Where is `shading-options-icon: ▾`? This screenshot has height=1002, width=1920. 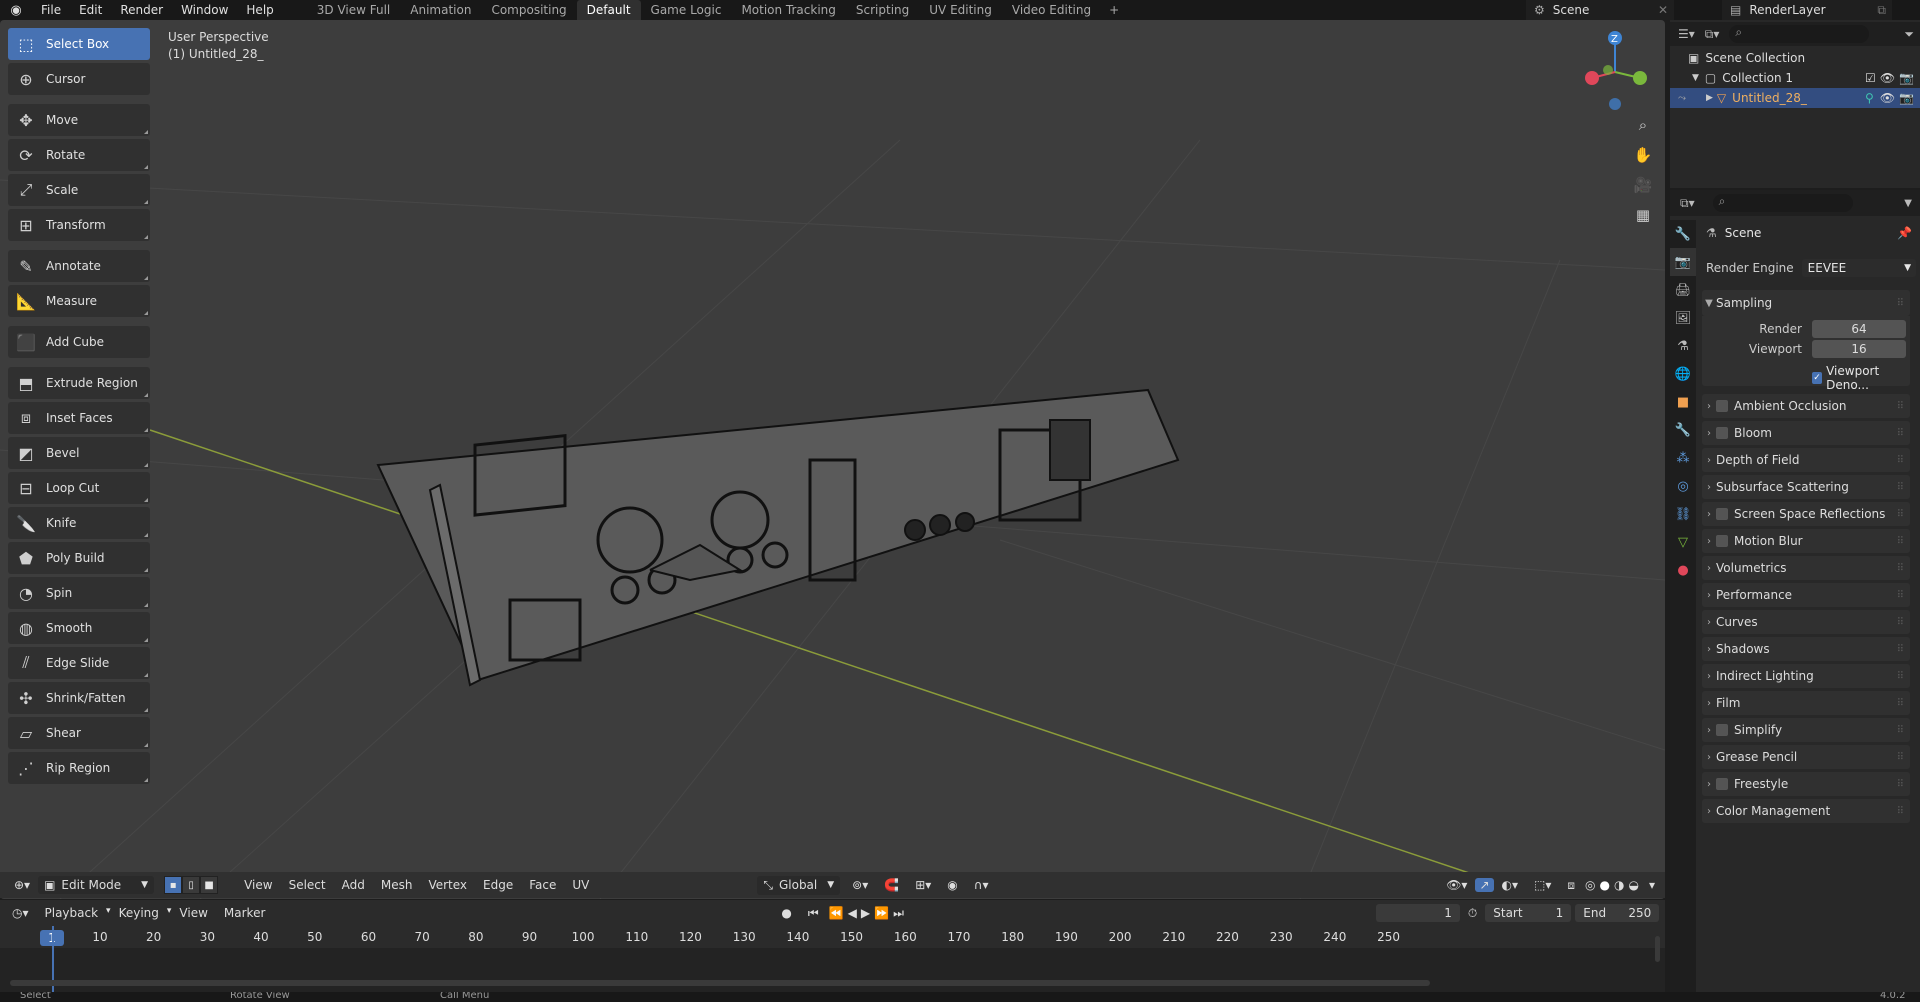
shading-options-icon: ▾ is located at coordinates (1653, 885).